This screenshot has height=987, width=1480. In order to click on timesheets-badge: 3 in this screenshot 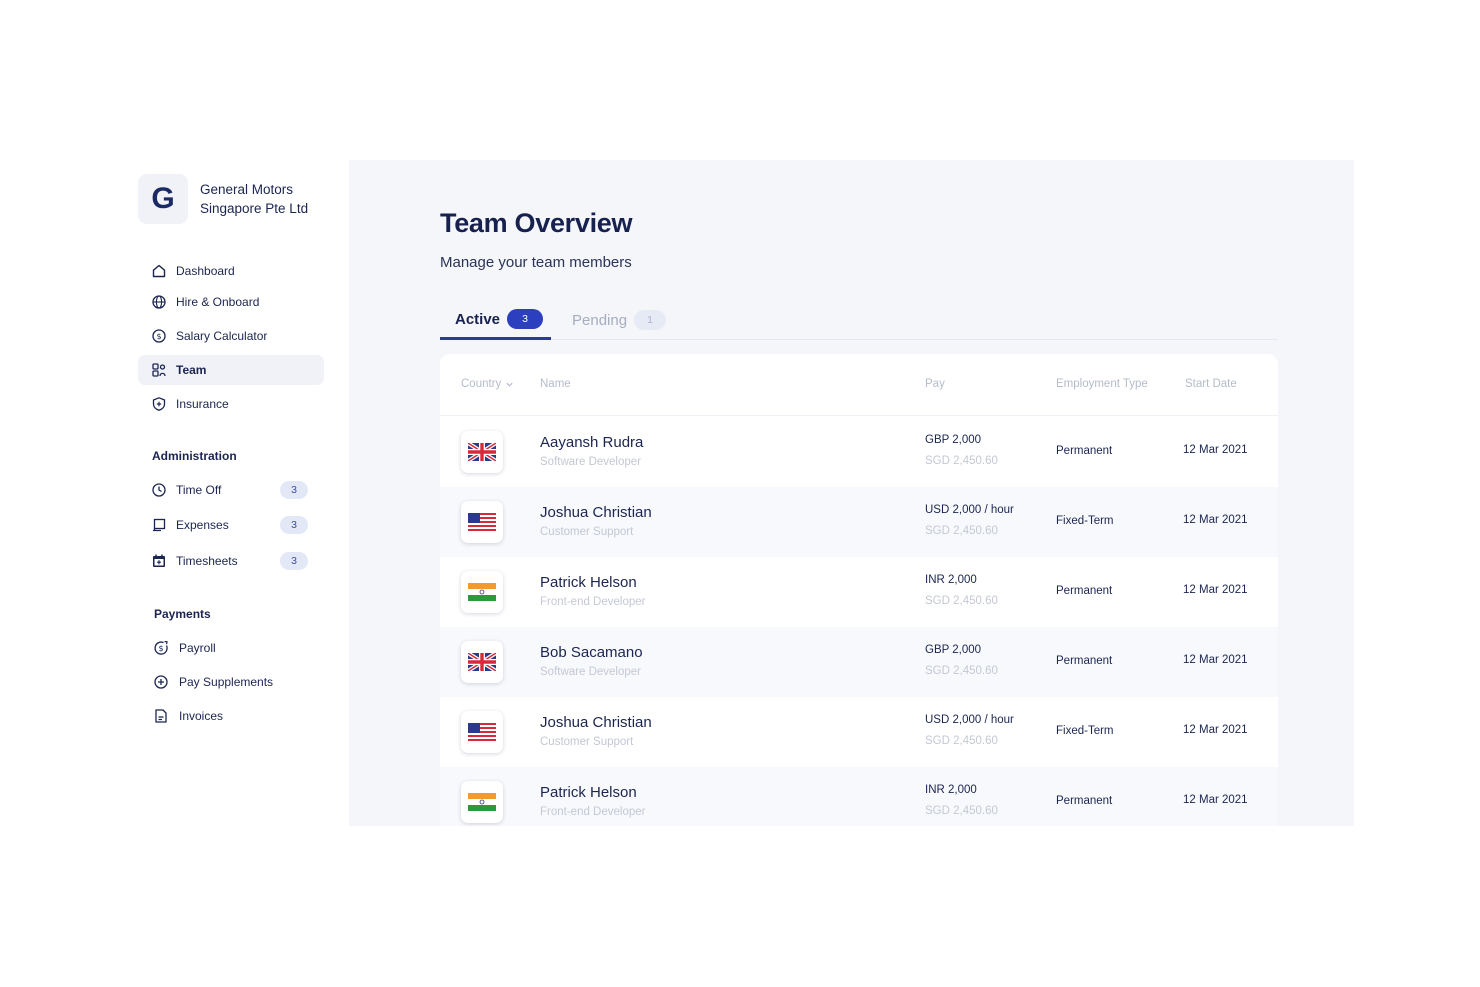, I will do `click(294, 561)`.